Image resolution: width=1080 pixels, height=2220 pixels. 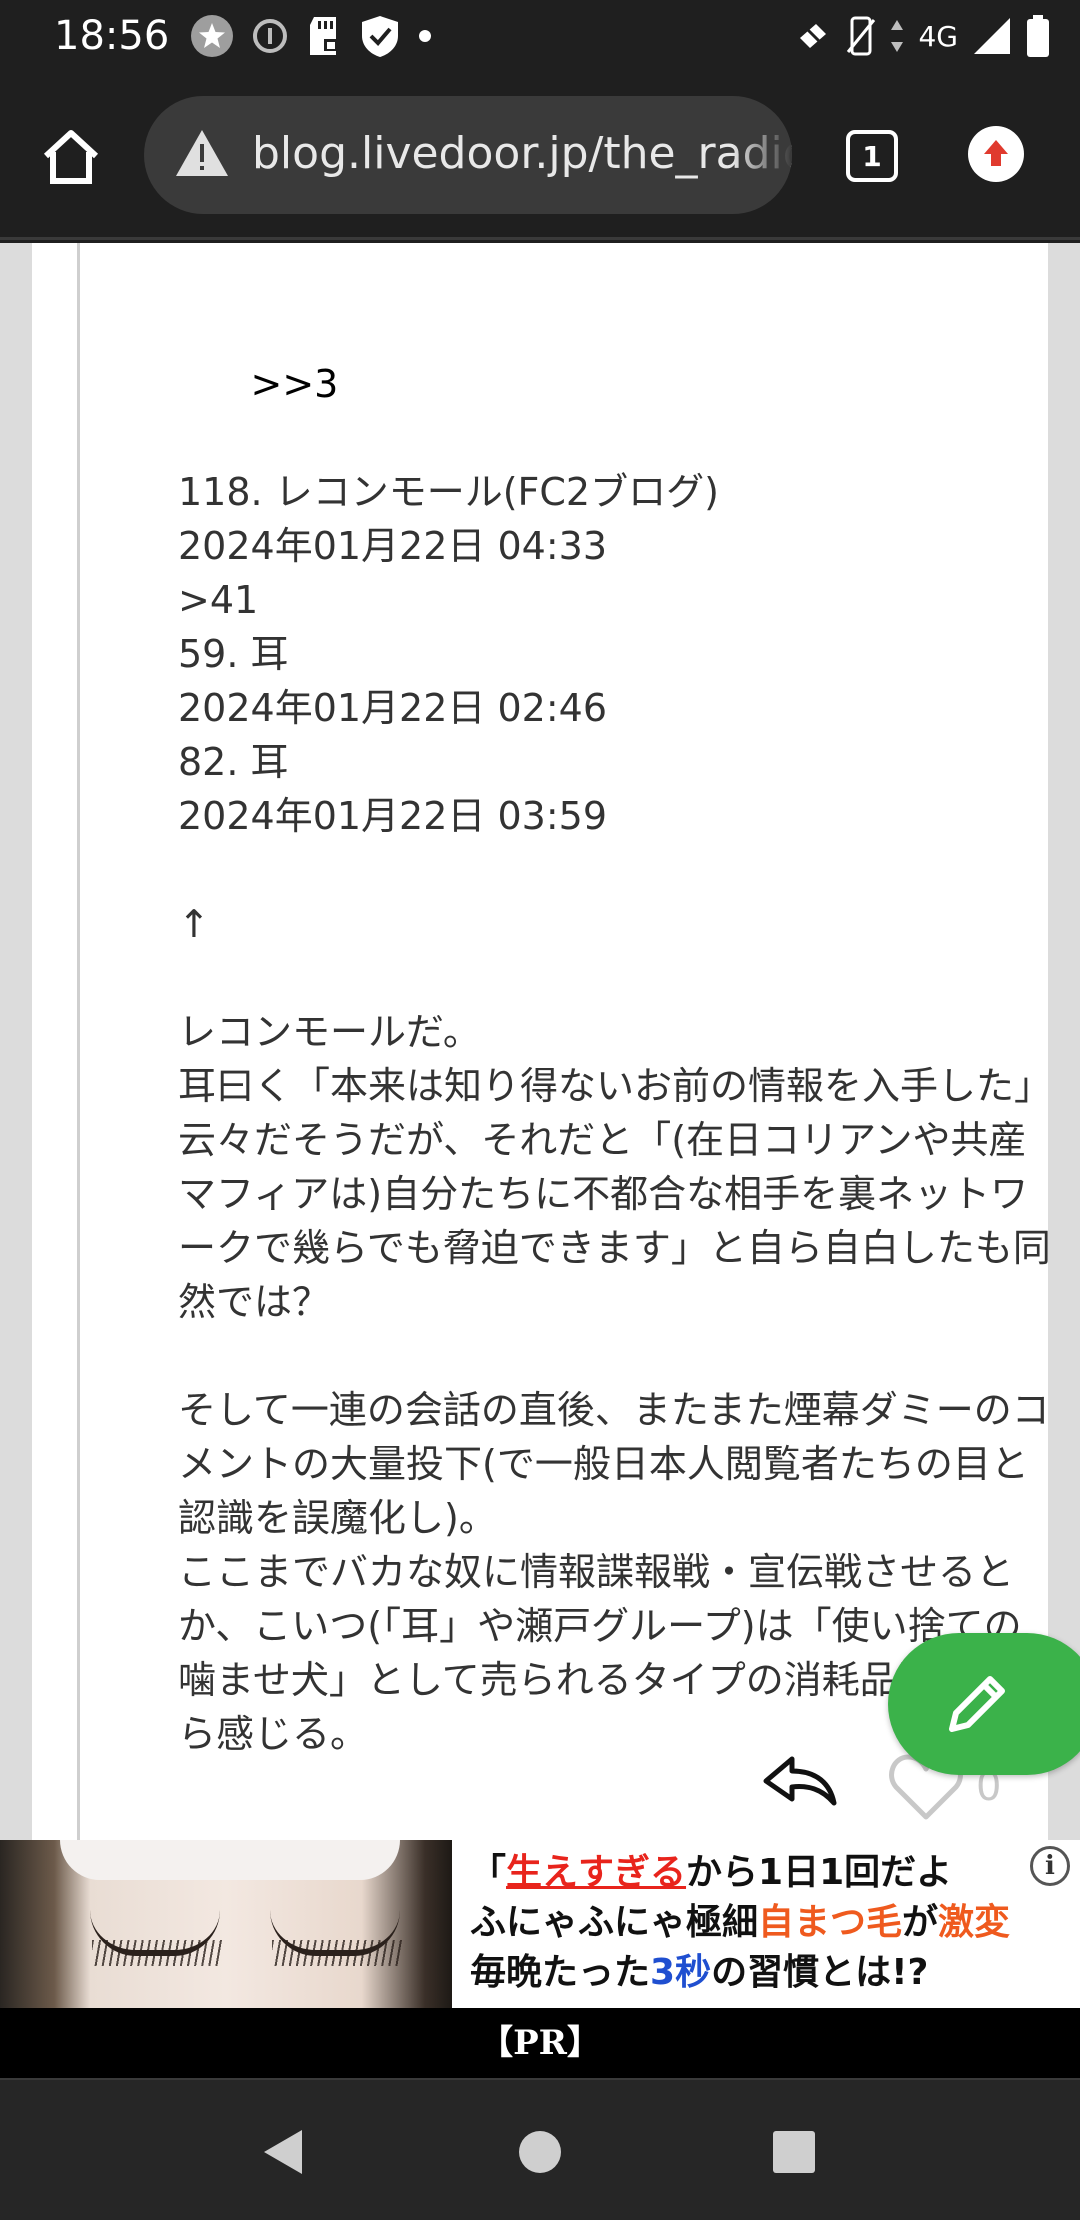 What do you see at coordinates (226, 1924) in the screenshot?
I see `ad-eyelash-image` at bounding box center [226, 1924].